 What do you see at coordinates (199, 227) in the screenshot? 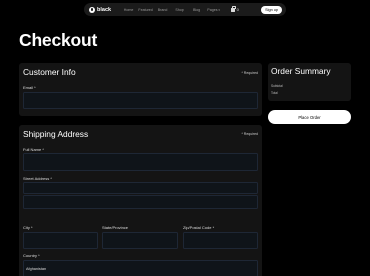
I see `zip-code-label: Zip/Postal Code *` at bounding box center [199, 227].